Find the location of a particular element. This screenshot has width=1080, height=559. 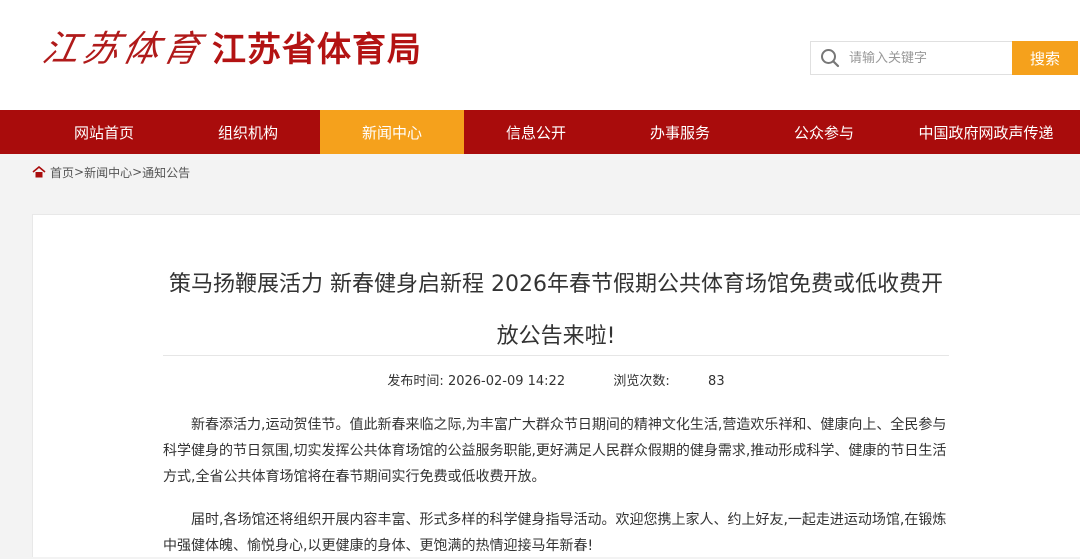

article-meta: 发布时间: 2026-02-09 14:22 浏览次数: 83 is located at coordinates (556, 379).